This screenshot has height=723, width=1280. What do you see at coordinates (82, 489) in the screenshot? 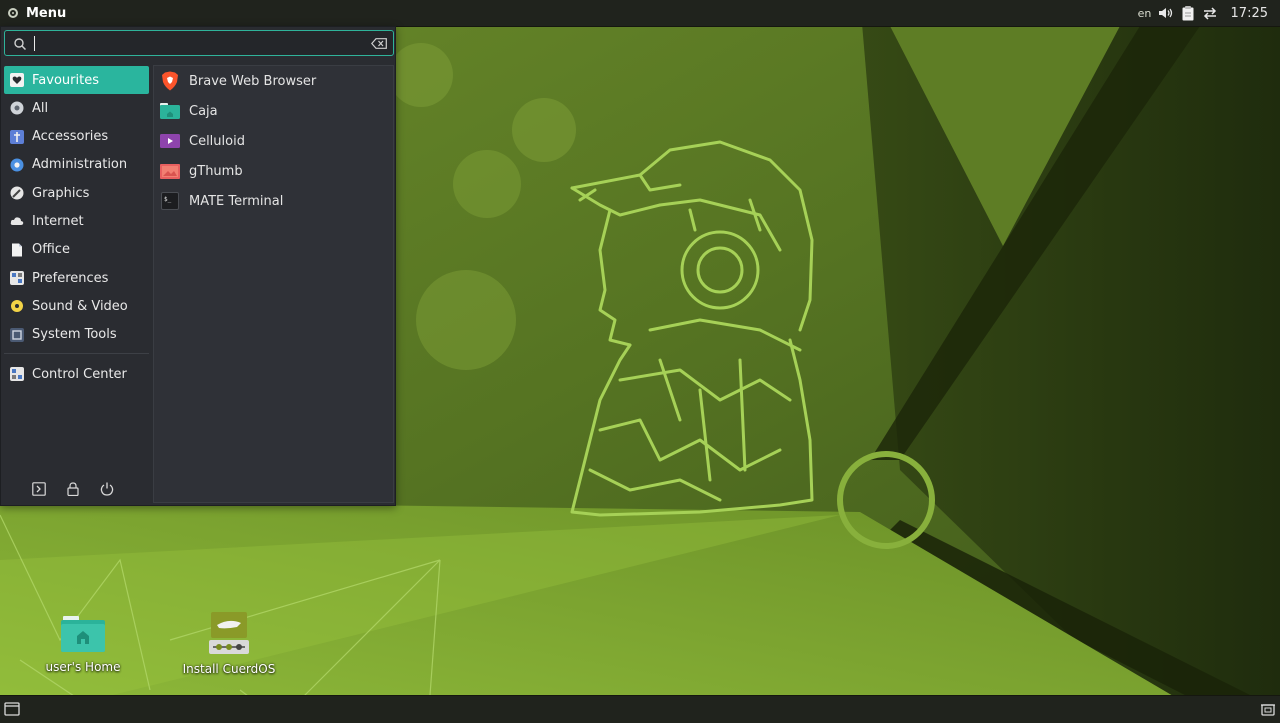
I see `session-buttons` at bounding box center [82, 489].